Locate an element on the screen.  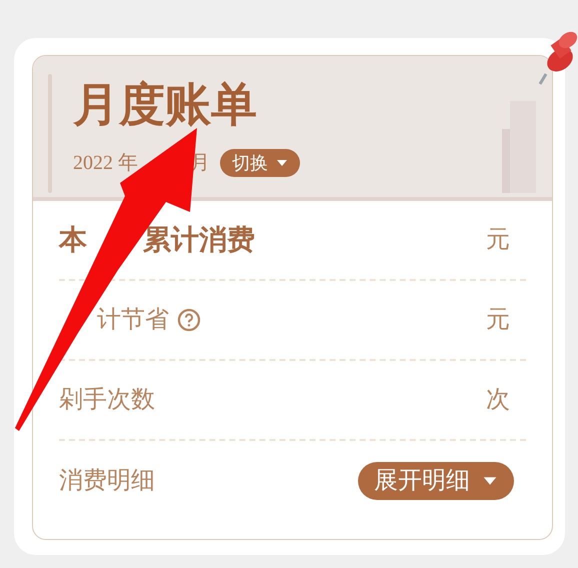
row-label: 计节省 is located at coordinates (133, 320).